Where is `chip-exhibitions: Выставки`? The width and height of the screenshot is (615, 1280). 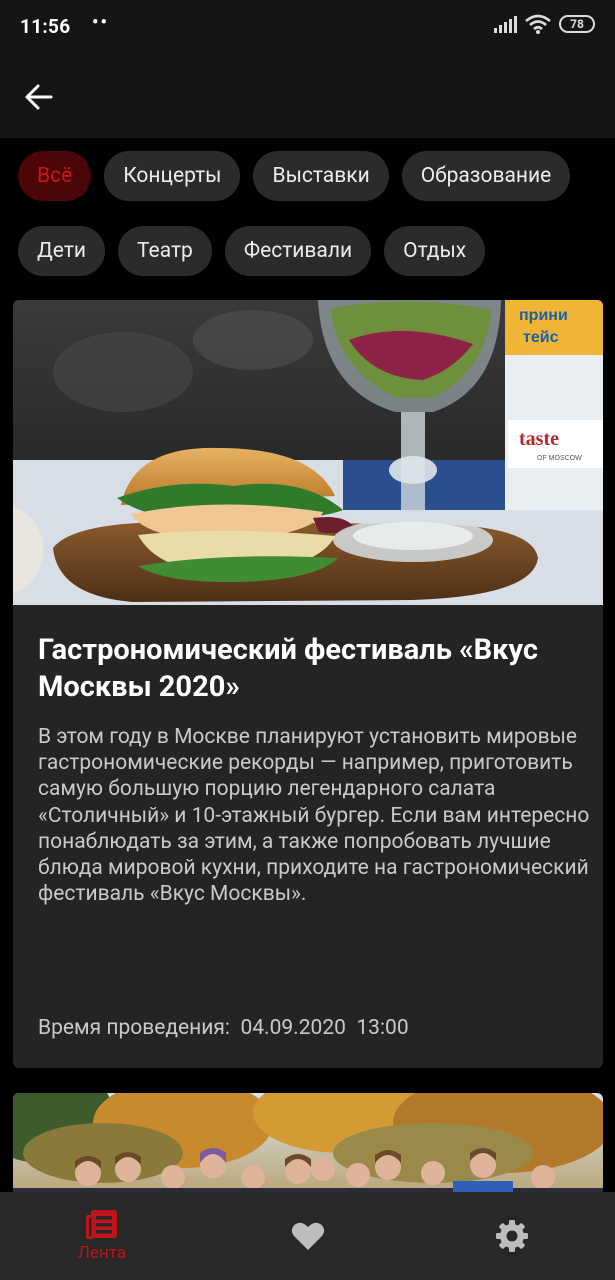 chip-exhibitions: Выставки is located at coordinates (321, 176).